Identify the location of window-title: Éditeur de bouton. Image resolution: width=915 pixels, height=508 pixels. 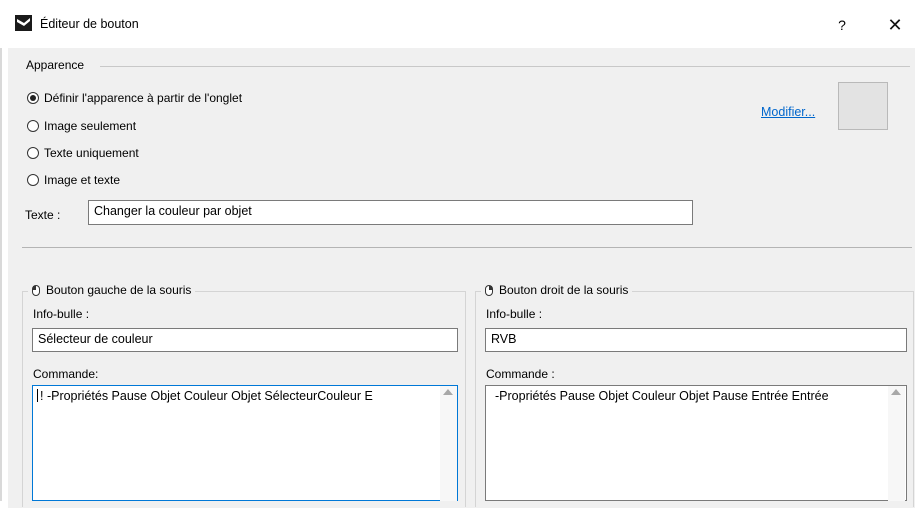
(89, 24).